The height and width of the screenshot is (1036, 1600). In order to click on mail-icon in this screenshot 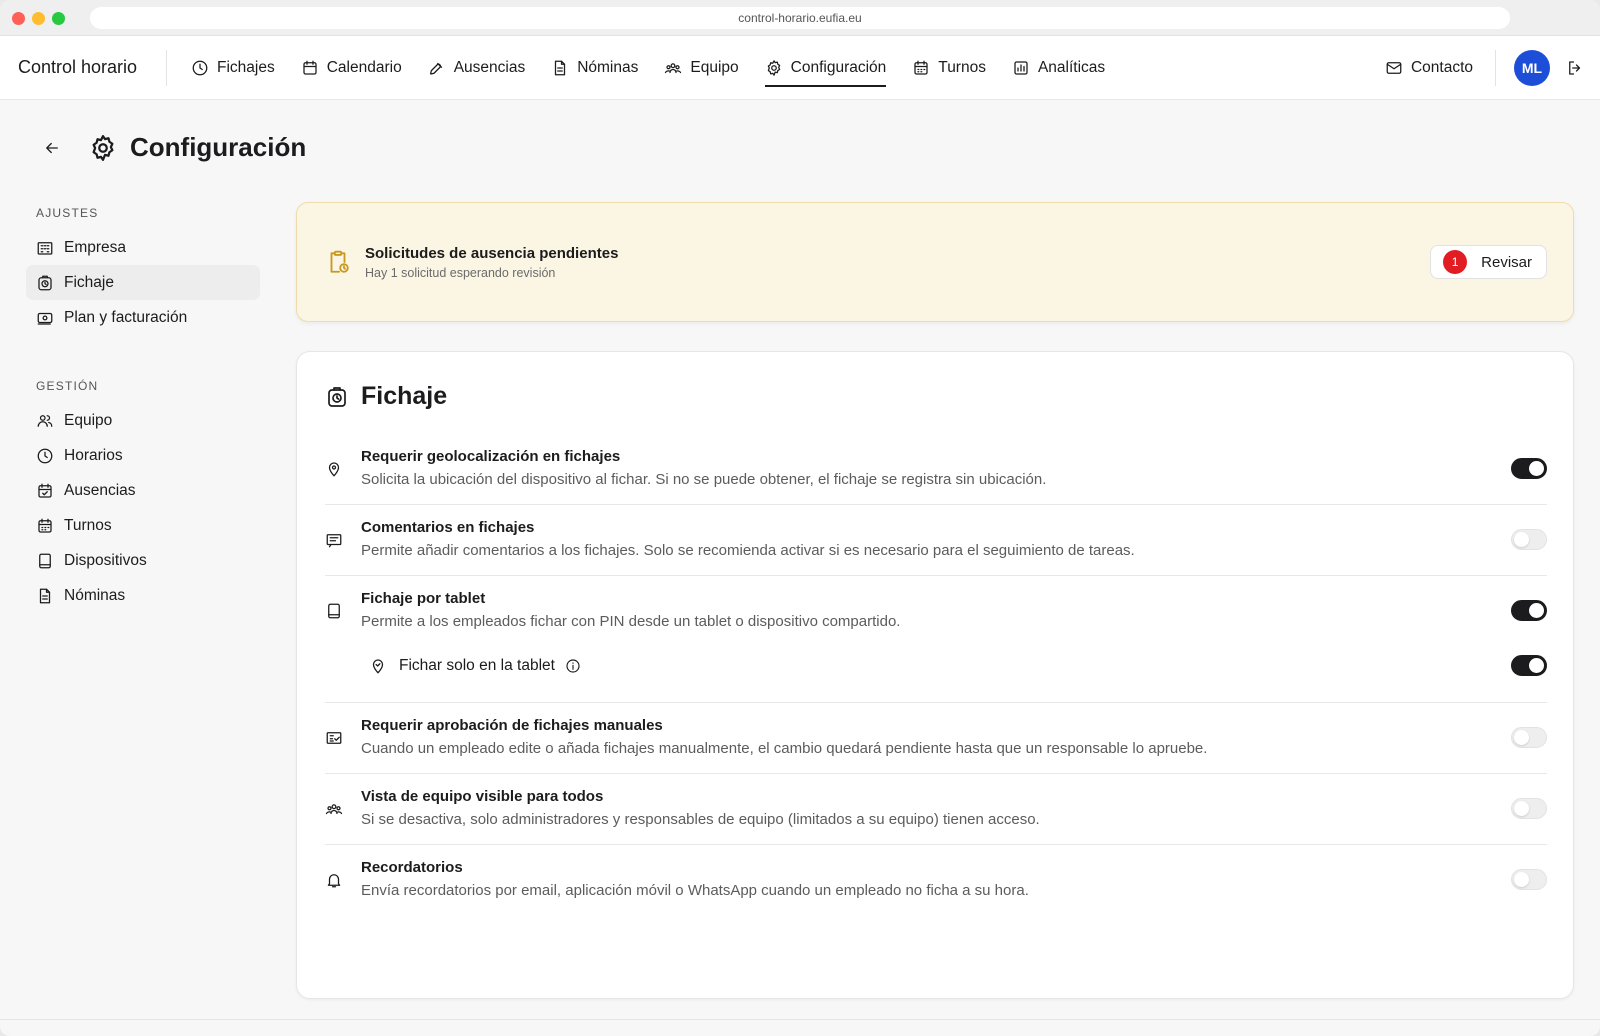, I will do `click(1394, 68)`.